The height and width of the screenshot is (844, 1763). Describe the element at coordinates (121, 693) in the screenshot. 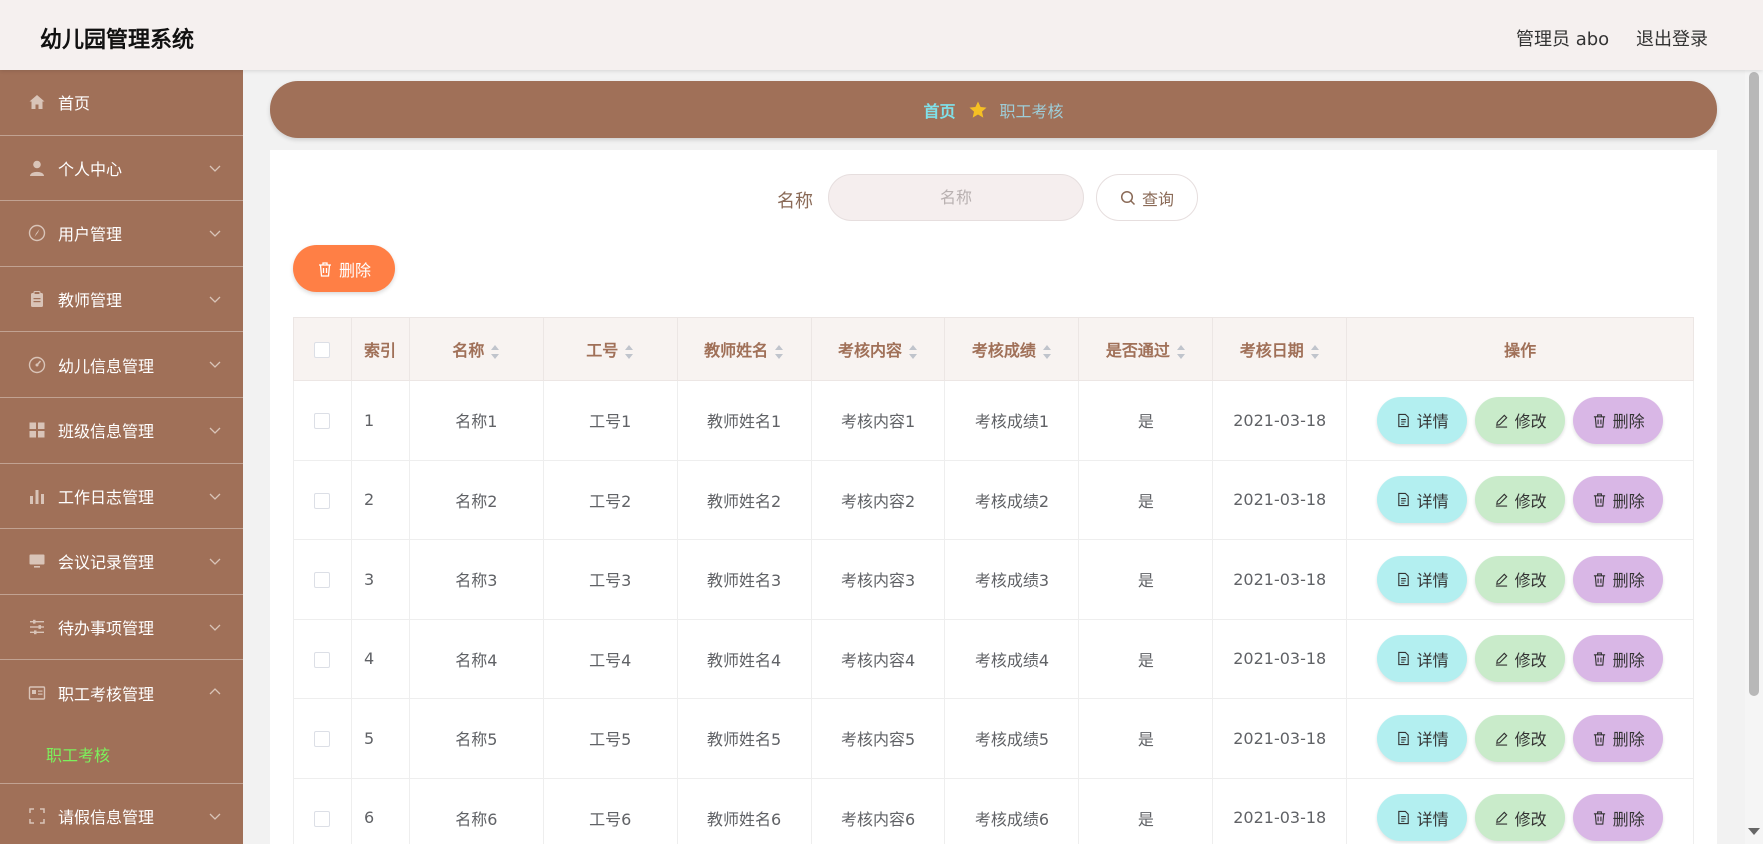

I see `sidebar-item-staff-assessment: 职工考核管理` at that location.